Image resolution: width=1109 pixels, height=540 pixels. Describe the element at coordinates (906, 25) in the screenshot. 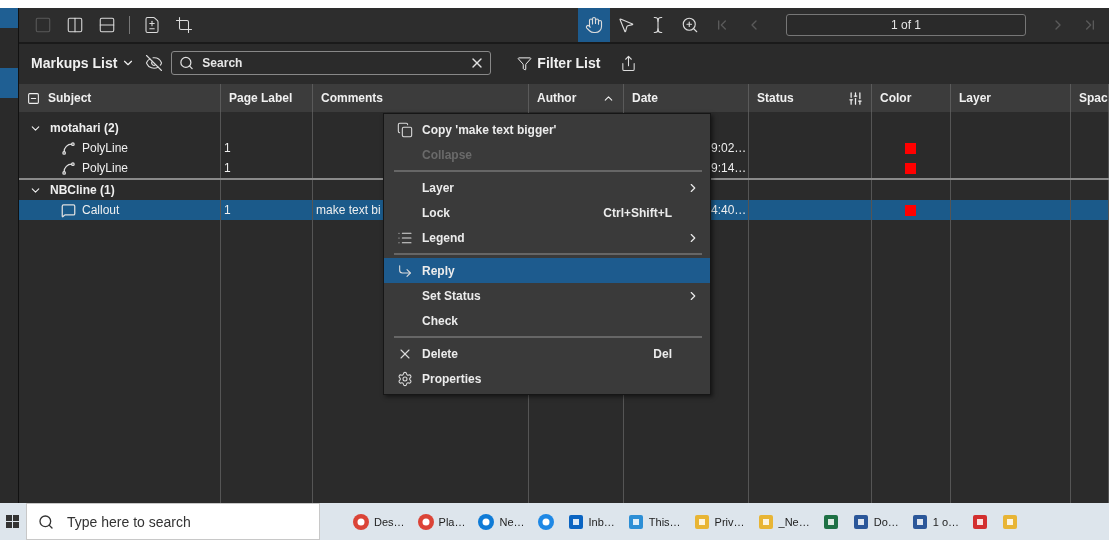

I see `page-field: 1 of 1` at that location.